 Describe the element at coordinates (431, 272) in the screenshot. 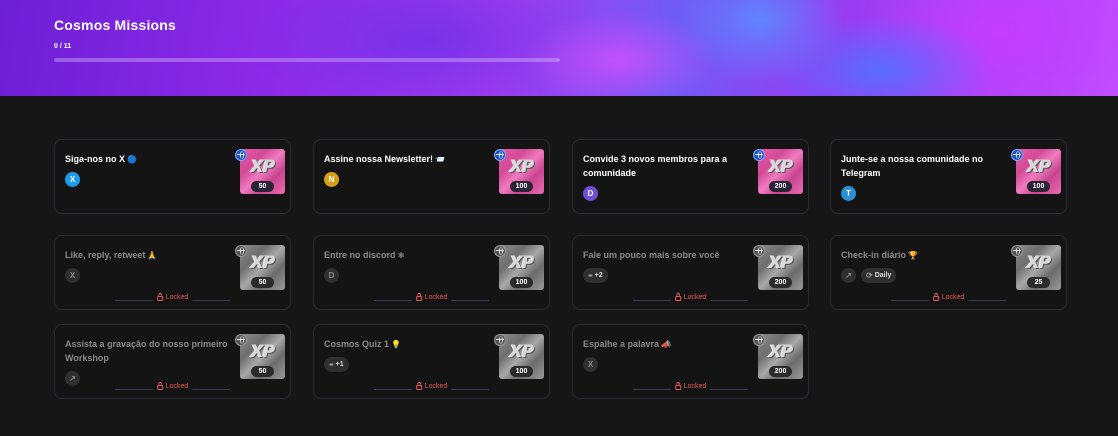

I see `mission-card: Entre no discord ⚛ D XP 100 Locked` at that location.